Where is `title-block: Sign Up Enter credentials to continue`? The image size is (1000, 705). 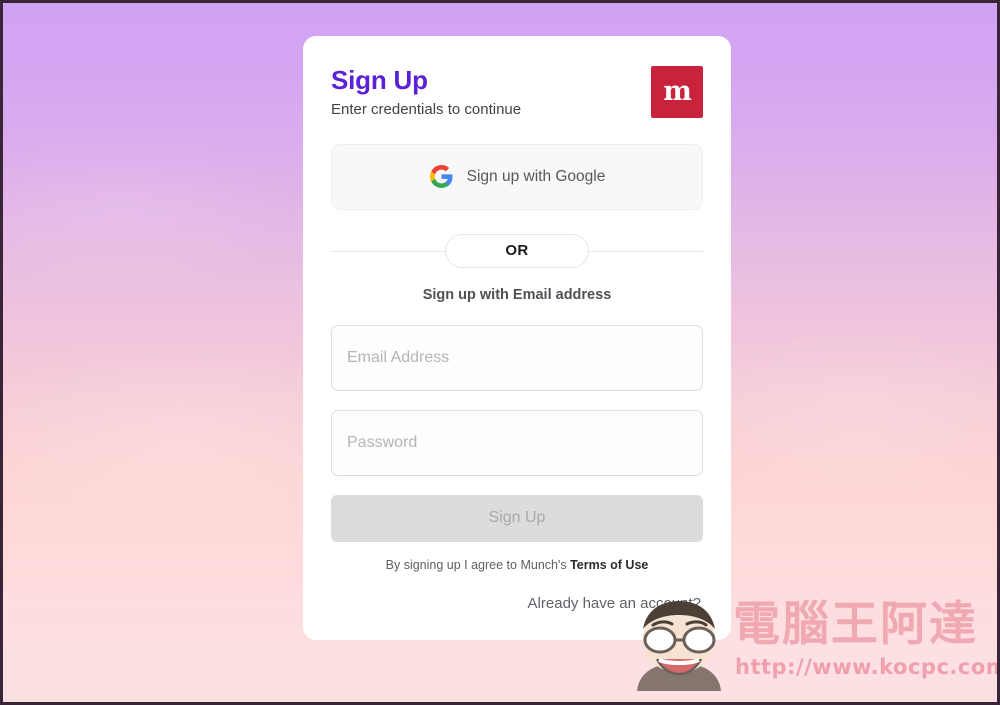 title-block: Sign Up Enter credentials to continue is located at coordinates (426, 91).